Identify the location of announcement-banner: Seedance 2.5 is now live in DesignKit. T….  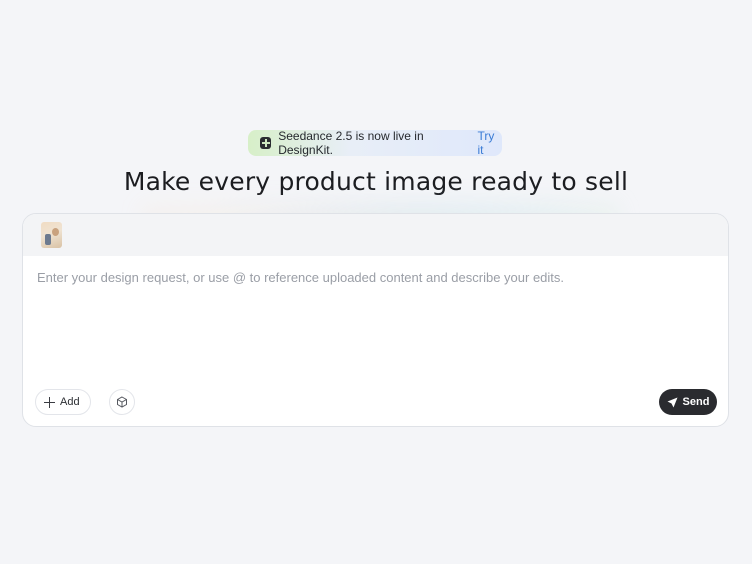
(375, 143).